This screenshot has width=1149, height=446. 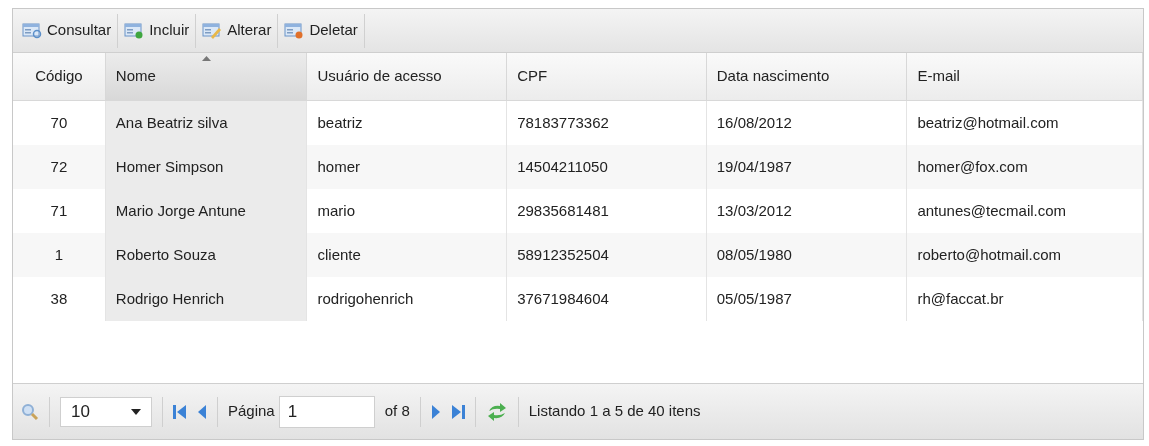 I want to click on dropdown-caret-icon, so click(x=136, y=411).